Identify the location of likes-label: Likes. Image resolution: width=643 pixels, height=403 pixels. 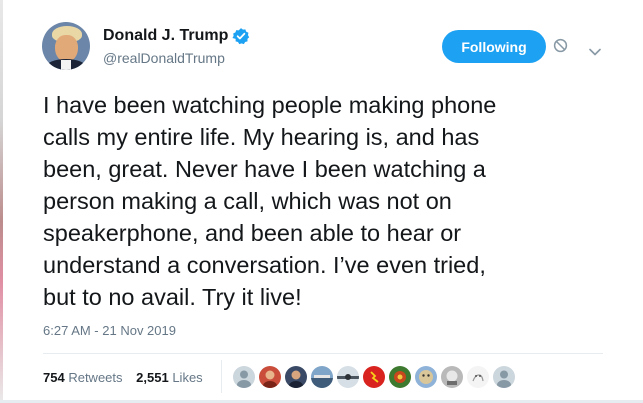
(187, 377).